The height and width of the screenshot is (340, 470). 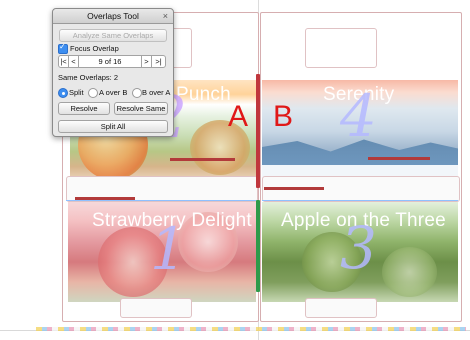 I want to click on panel-number-4: 4, so click(x=358, y=116).